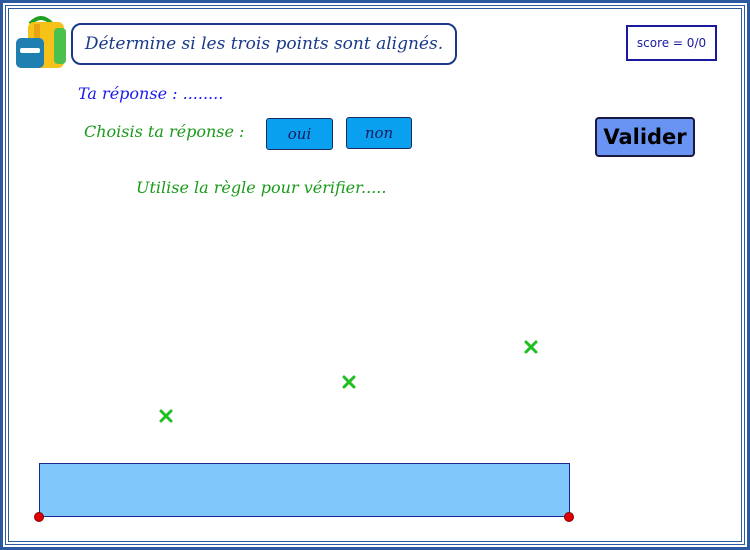 This screenshot has width=750, height=550. I want to click on ruler-handle-right, so click(569, 517).